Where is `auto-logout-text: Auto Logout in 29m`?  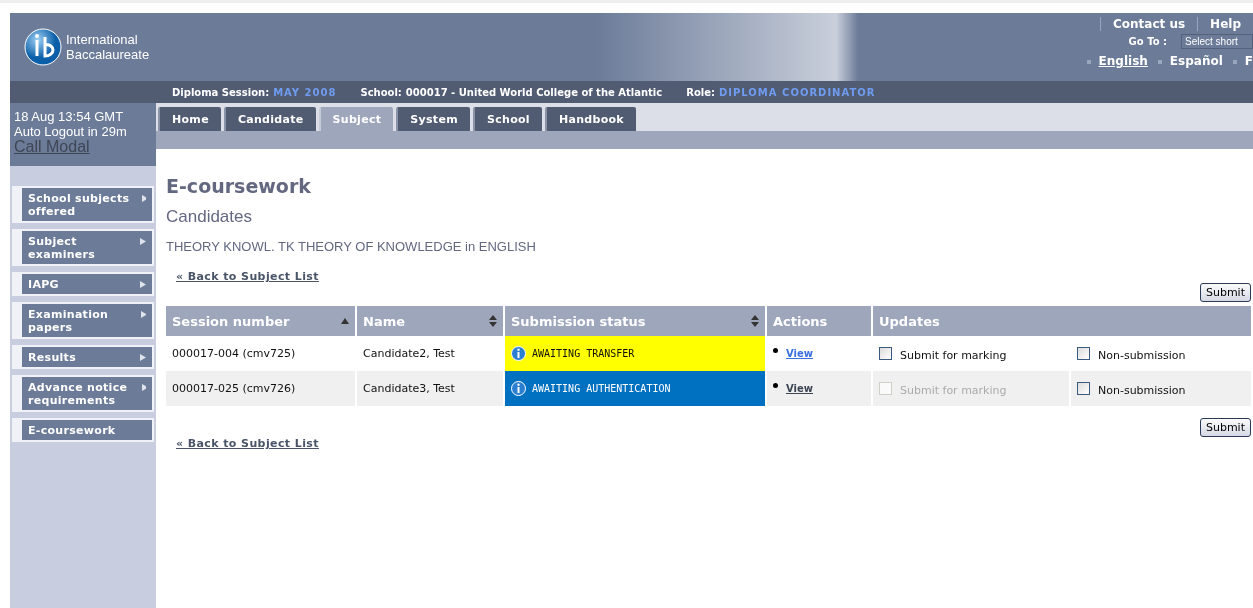 auto-logout-text: Auto Logout in 29m is located at coordinates (70, 131).